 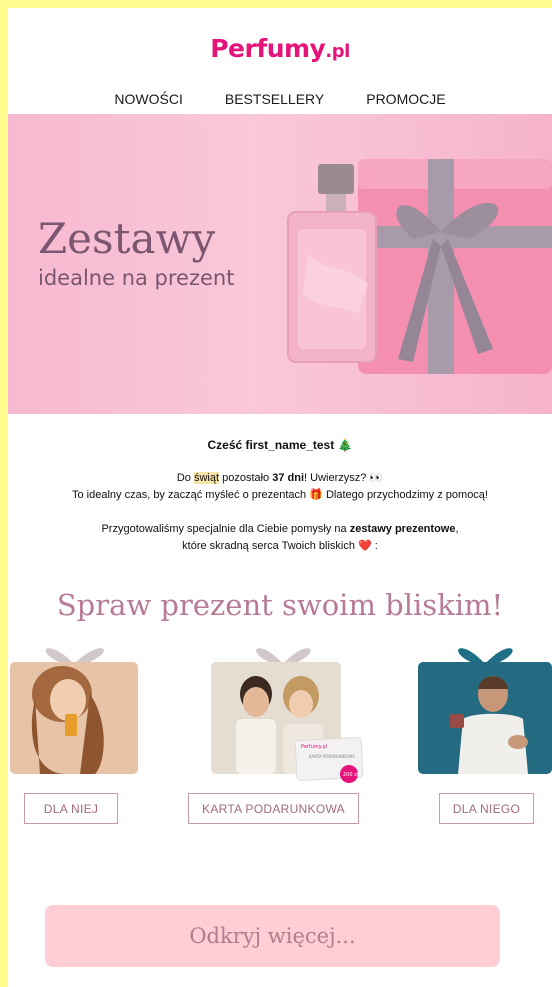 I want to click on svg-text: Perfumy.pl, so click(x=314, y=747).